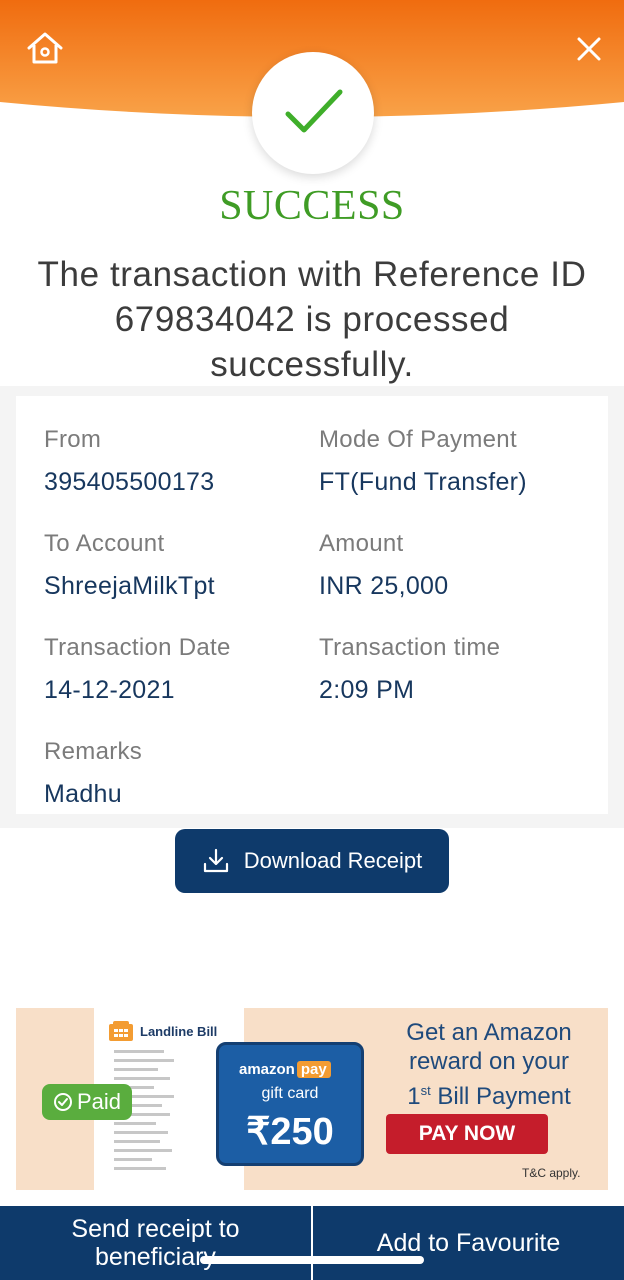 The height and width of the screenshot is (1280, 624). Describe the element at coordinates (267, 1069) in the screenshot. I see `amazon-brand-text: amazon` at that location.